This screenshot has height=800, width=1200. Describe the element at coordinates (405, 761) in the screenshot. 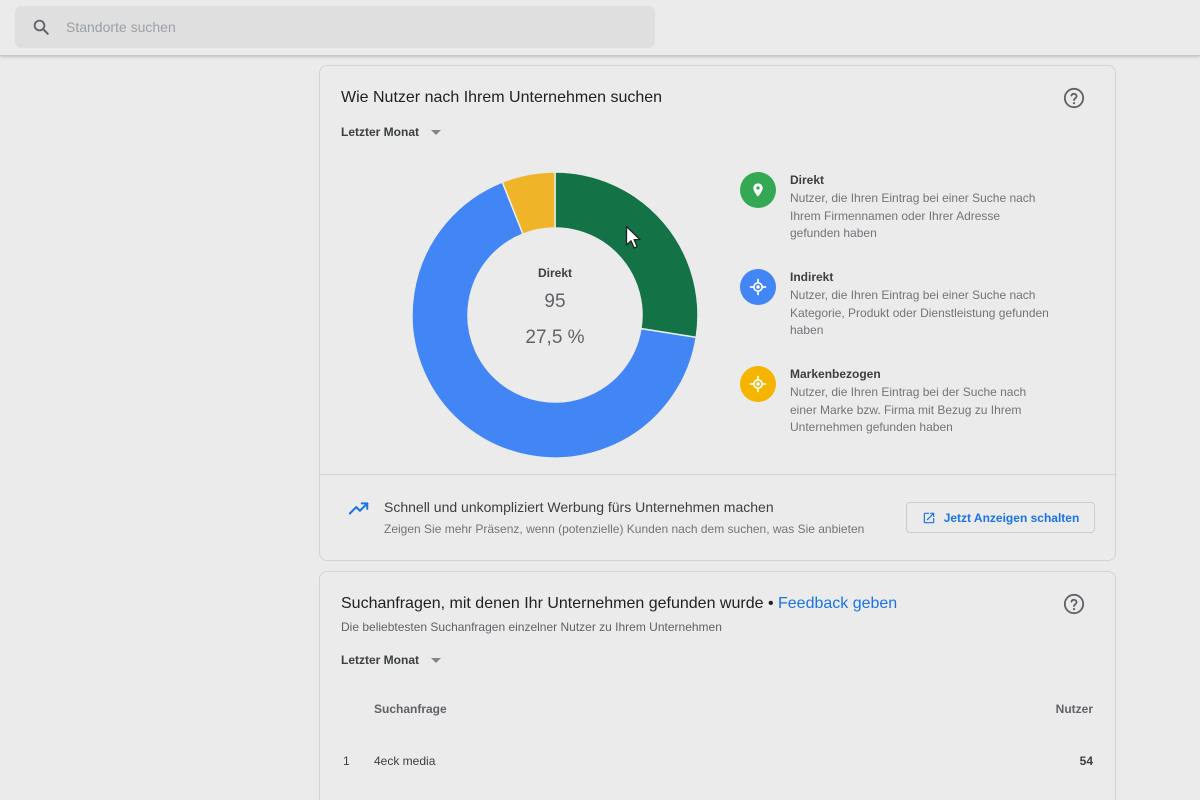

I see `row-query: 4eck media` at that location.